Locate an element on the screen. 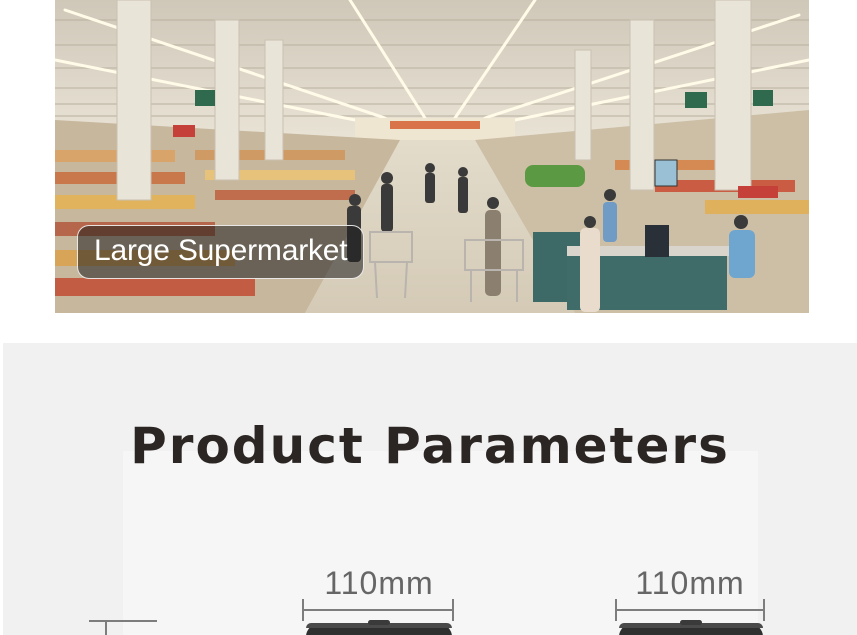  product-2-width-label: 110mm is located at coordinates (690, 583).